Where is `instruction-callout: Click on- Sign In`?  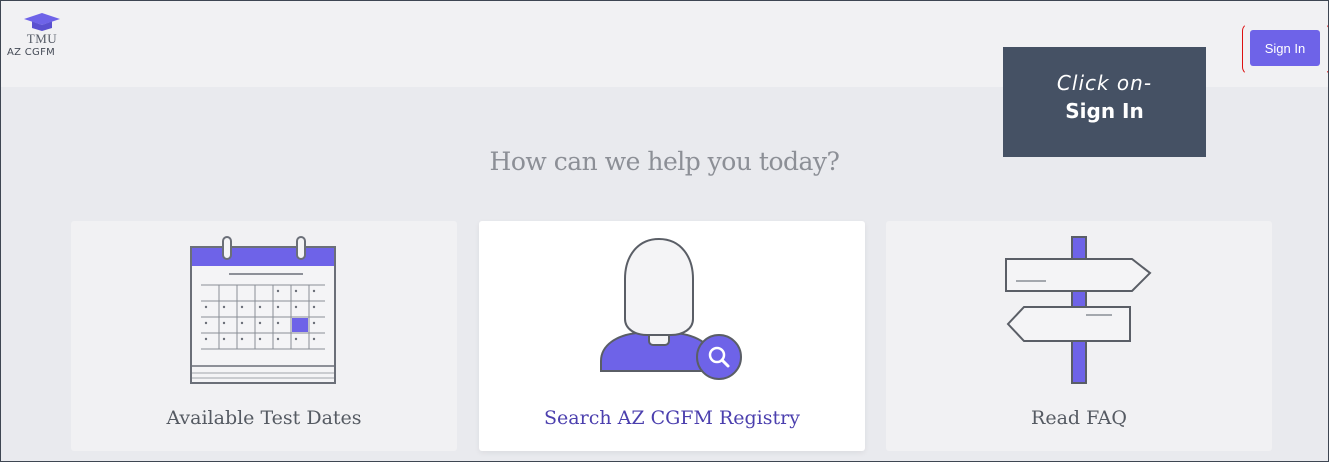
instruction-callout: Click on- Sign In is located at coordinates (1104, 102).